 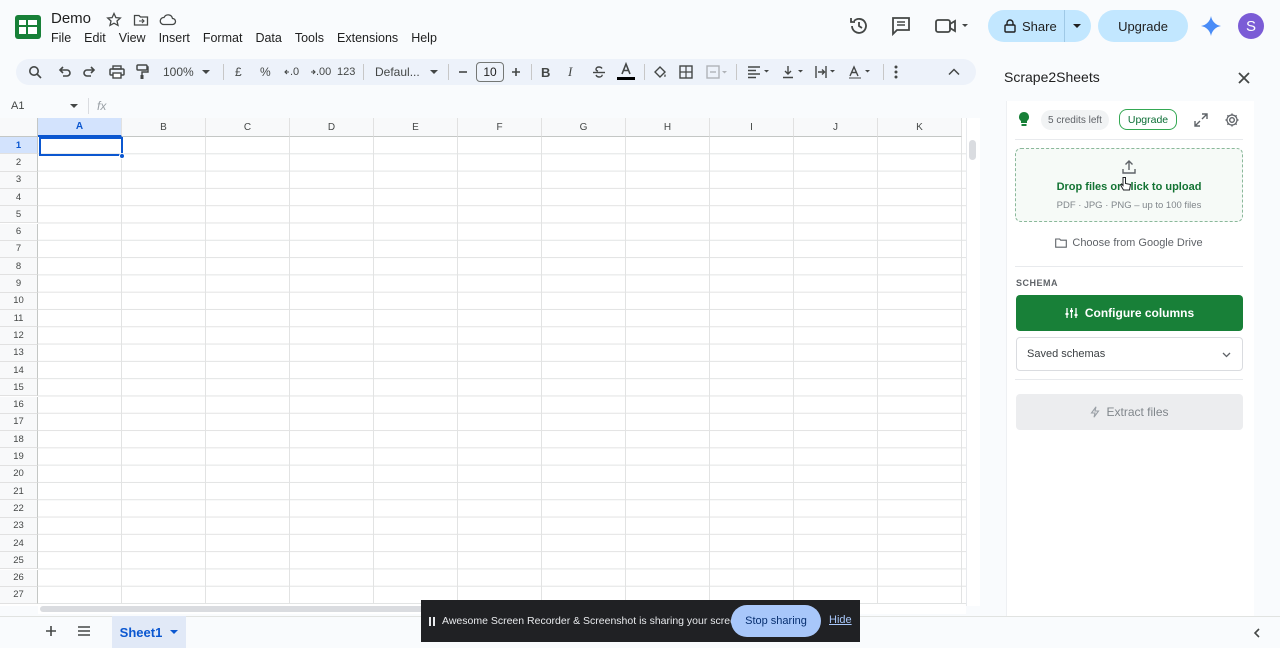 What do you see at coordinates (19, 370) in the screenshot?
I see `row-header: 14` at bounding box center [19, 370].